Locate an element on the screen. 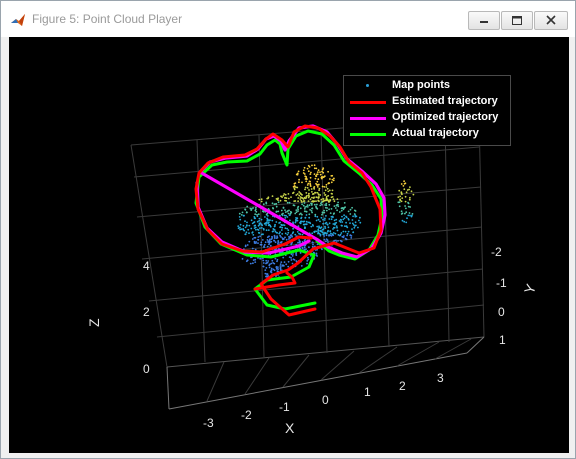 The height and width of the screenshot is (459, 576). window-title: Figure 5: Point Cloud Player is located at coordinates (107, 19).